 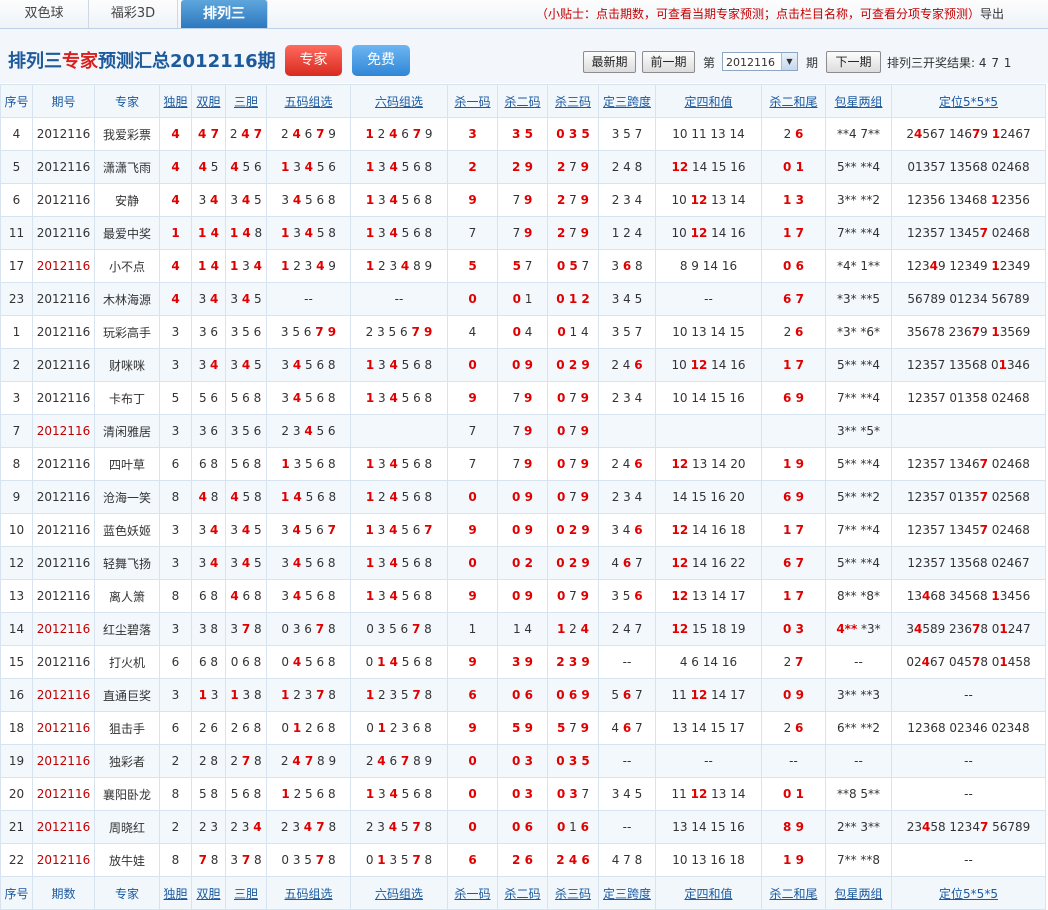 I want to click on expert-button: 专家, so click(x=313, y=60).